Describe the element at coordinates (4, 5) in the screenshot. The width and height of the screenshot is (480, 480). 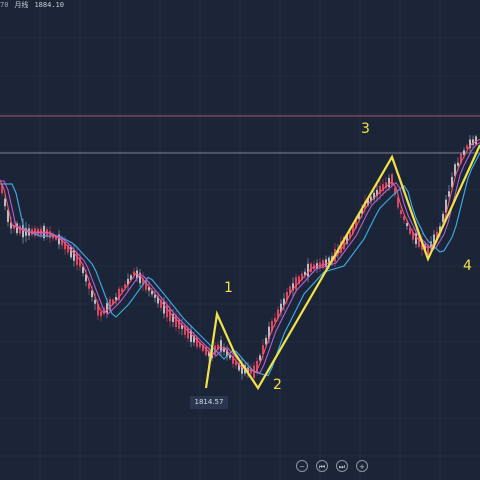
I see `symbol-text: 70` at that location.